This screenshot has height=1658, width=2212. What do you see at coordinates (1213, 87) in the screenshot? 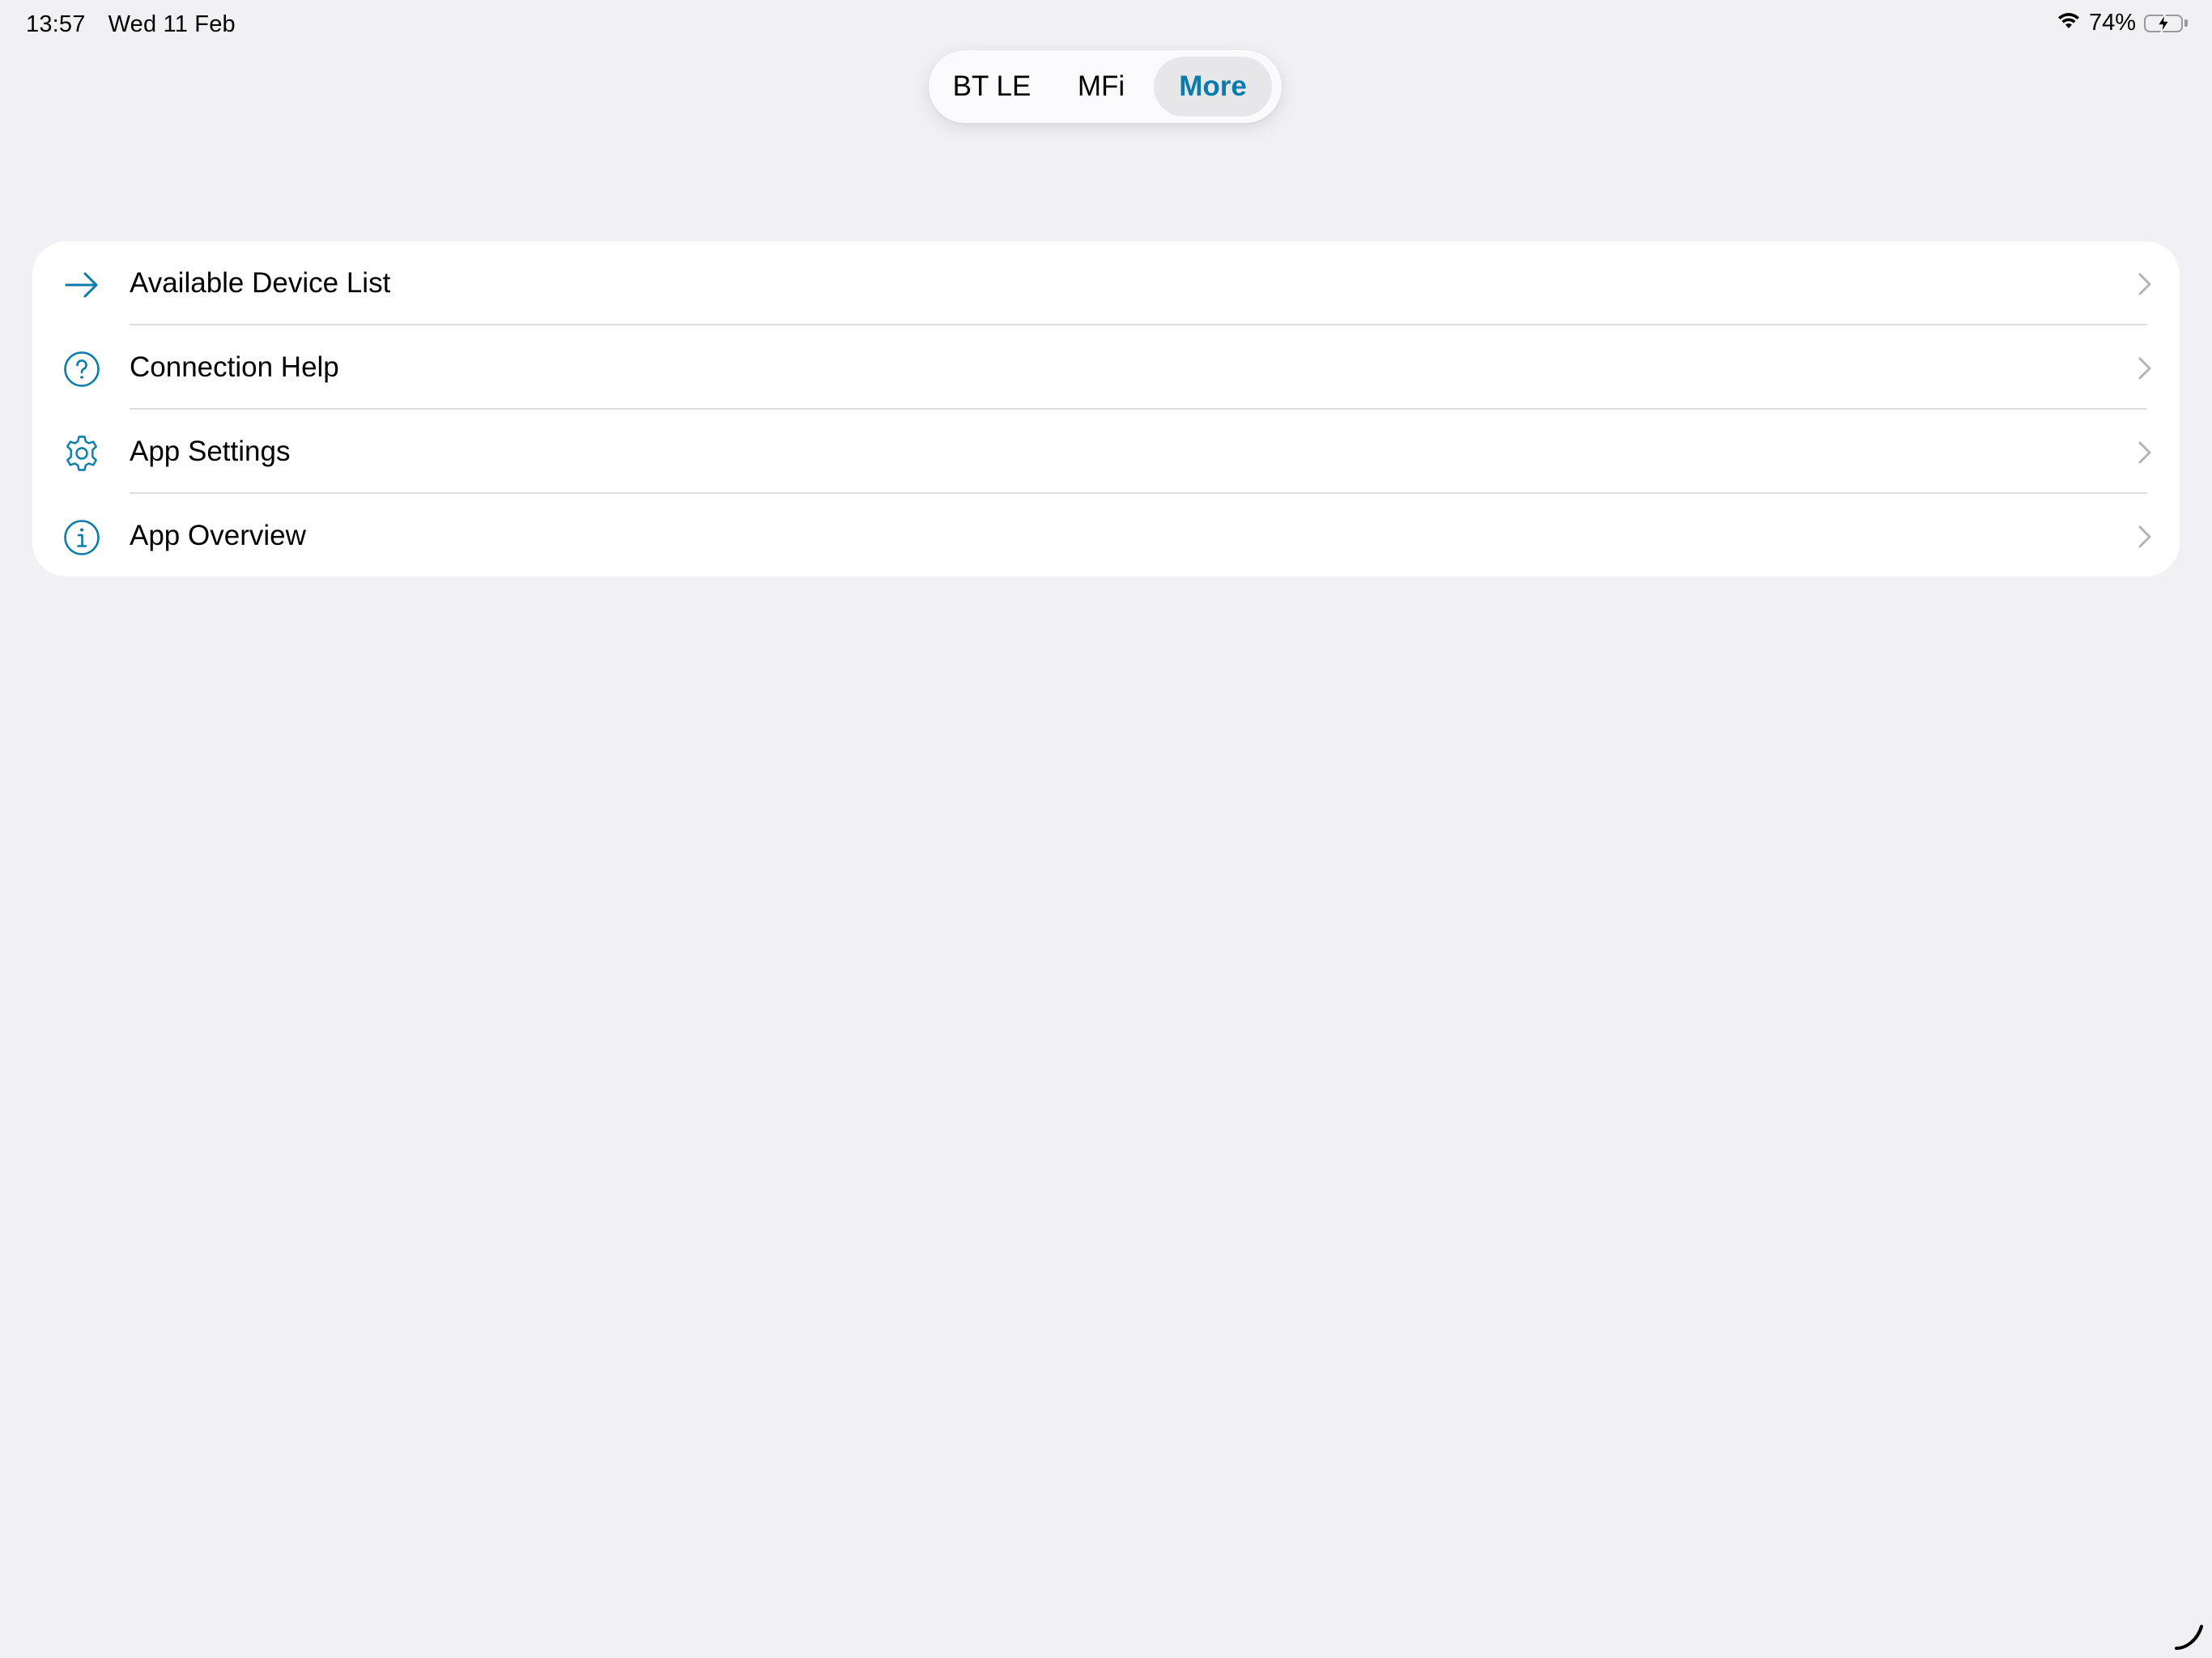
I see `segment-more: More` at bounding box center [1213, 87].